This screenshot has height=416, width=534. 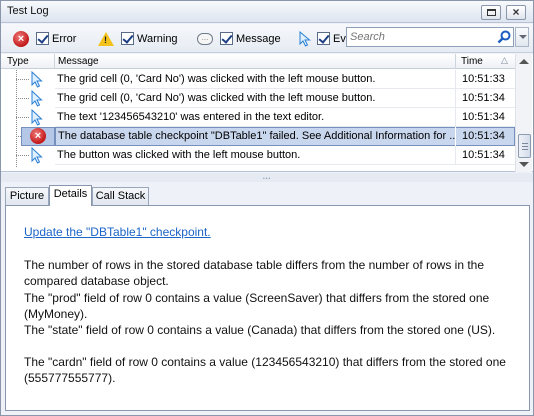 What do you see at coordinates (524, 146) in the screenshot?
I see `scrollbar-thumb` at bounding box center [524, 146].